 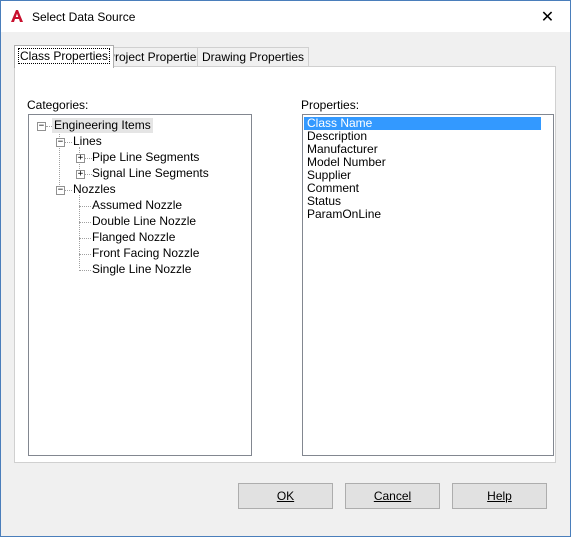 I want to click on dialog-title: Select Data Source, so click(x=84, y=17).